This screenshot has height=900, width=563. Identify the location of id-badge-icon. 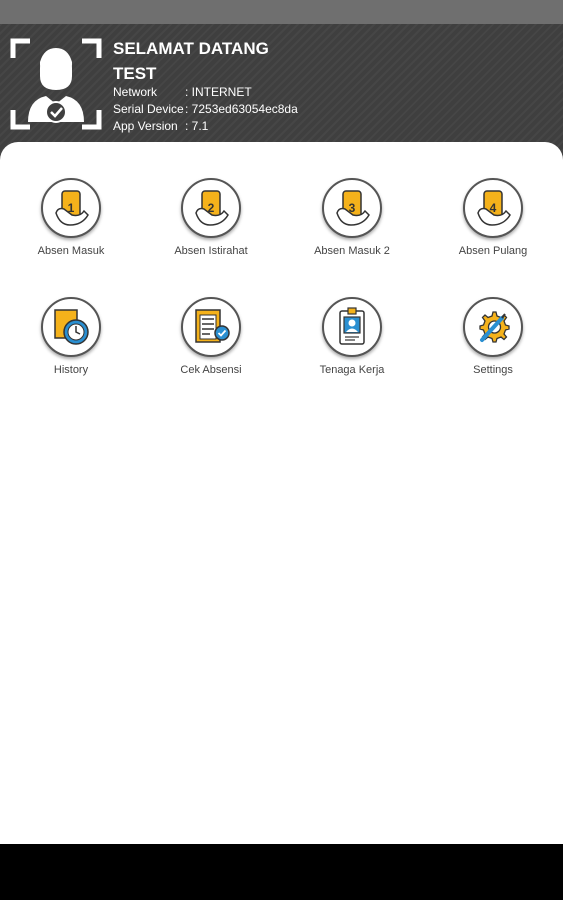
(352, 327).